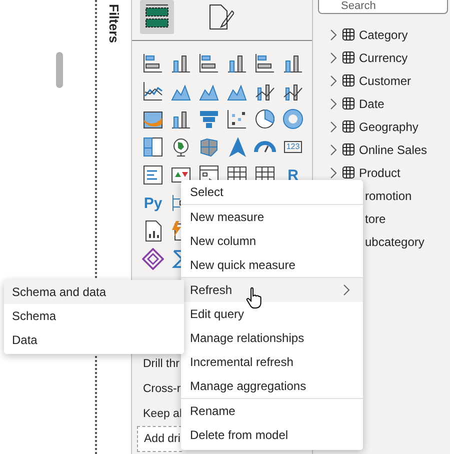  Describe the element at coordinates (272, 265) in the screenshot. I see `menu-item: New quick measure` at that location.